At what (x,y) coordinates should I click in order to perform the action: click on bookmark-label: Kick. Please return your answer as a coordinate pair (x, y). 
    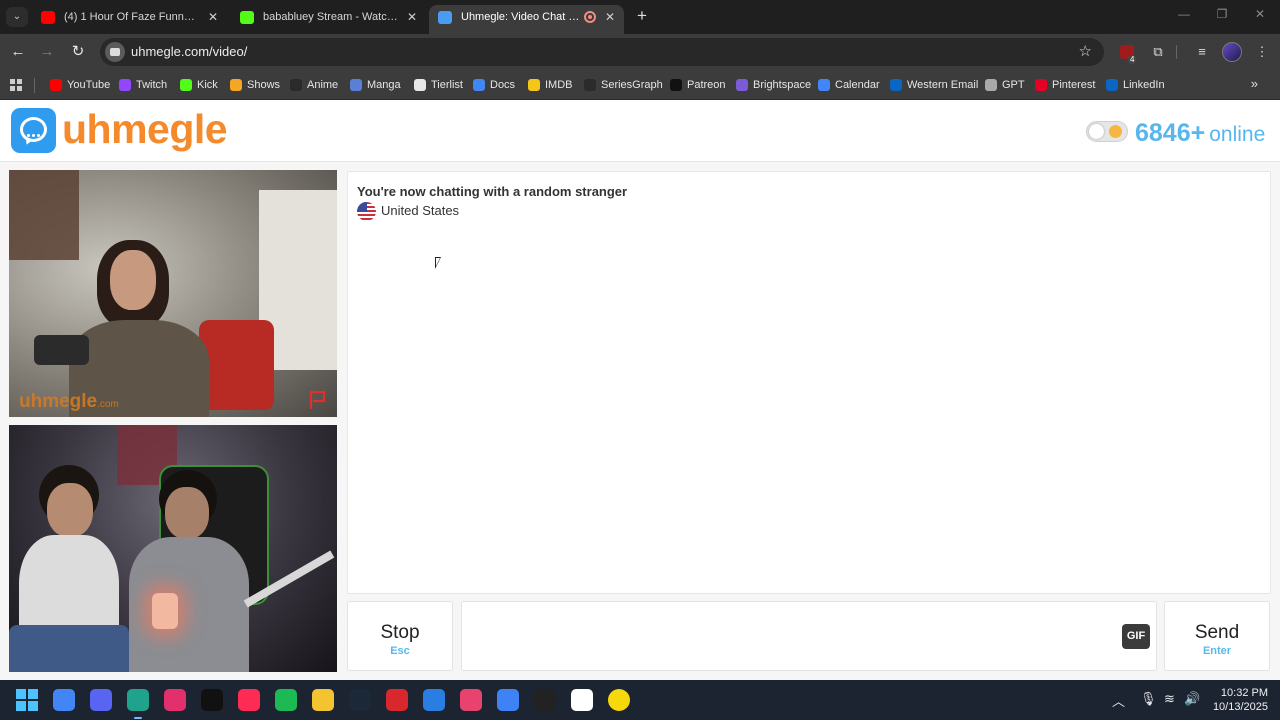
    Looking at the image, I should click on (207, 85).